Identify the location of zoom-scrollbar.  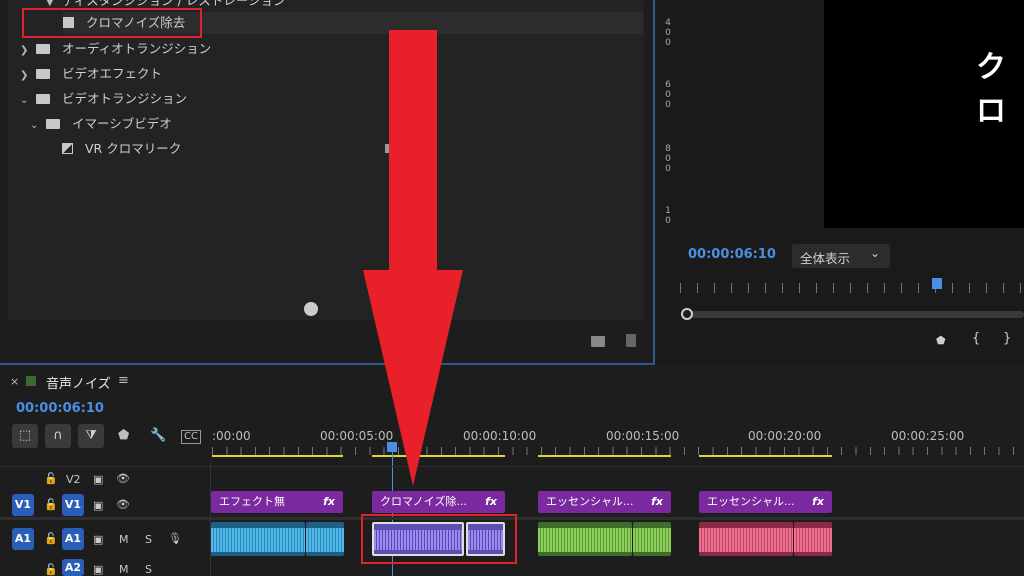
(857, 314).